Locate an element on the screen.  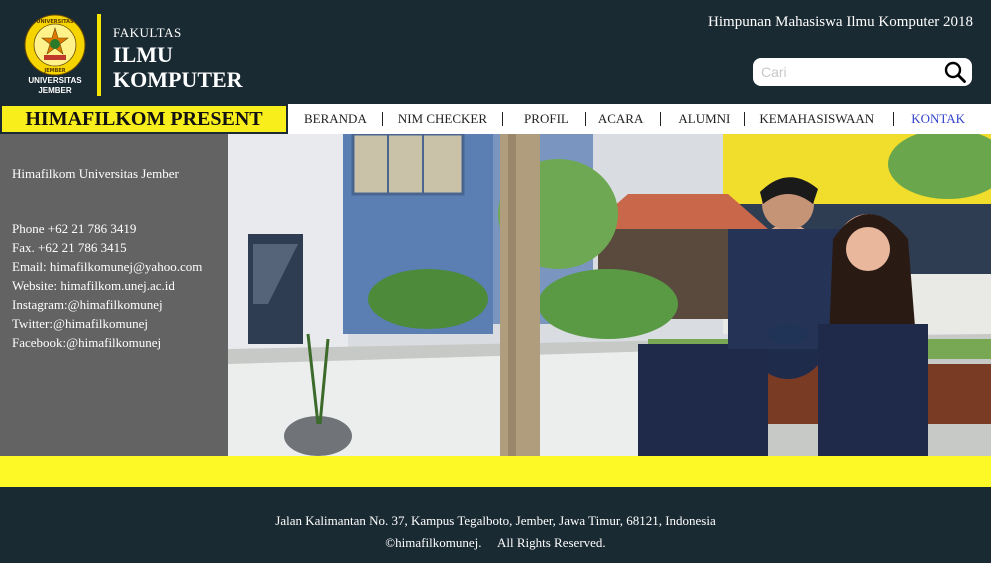
nav-item-beranda: BERANDA is located at coordinates (335, 119).